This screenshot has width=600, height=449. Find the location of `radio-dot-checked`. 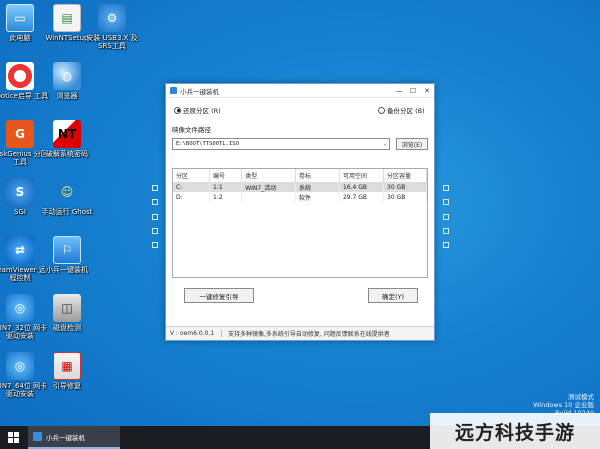

radio-dot-checked is located at coordinates (177, 110).